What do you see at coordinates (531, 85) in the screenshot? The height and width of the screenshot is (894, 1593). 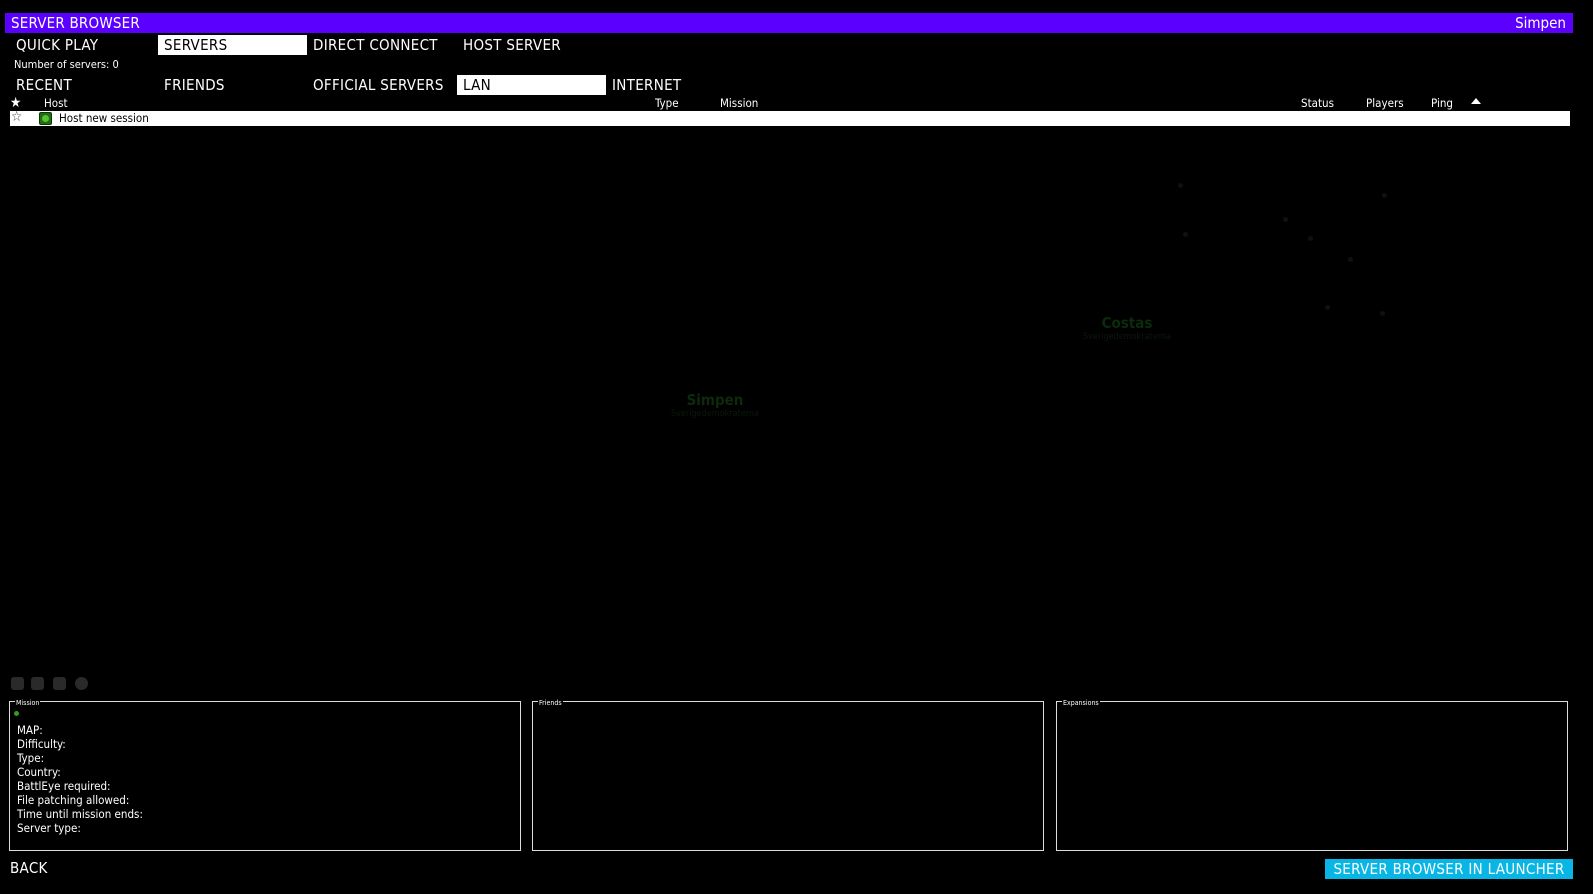 I see `filter-lan: LAN` at bounding box center [531, 85].